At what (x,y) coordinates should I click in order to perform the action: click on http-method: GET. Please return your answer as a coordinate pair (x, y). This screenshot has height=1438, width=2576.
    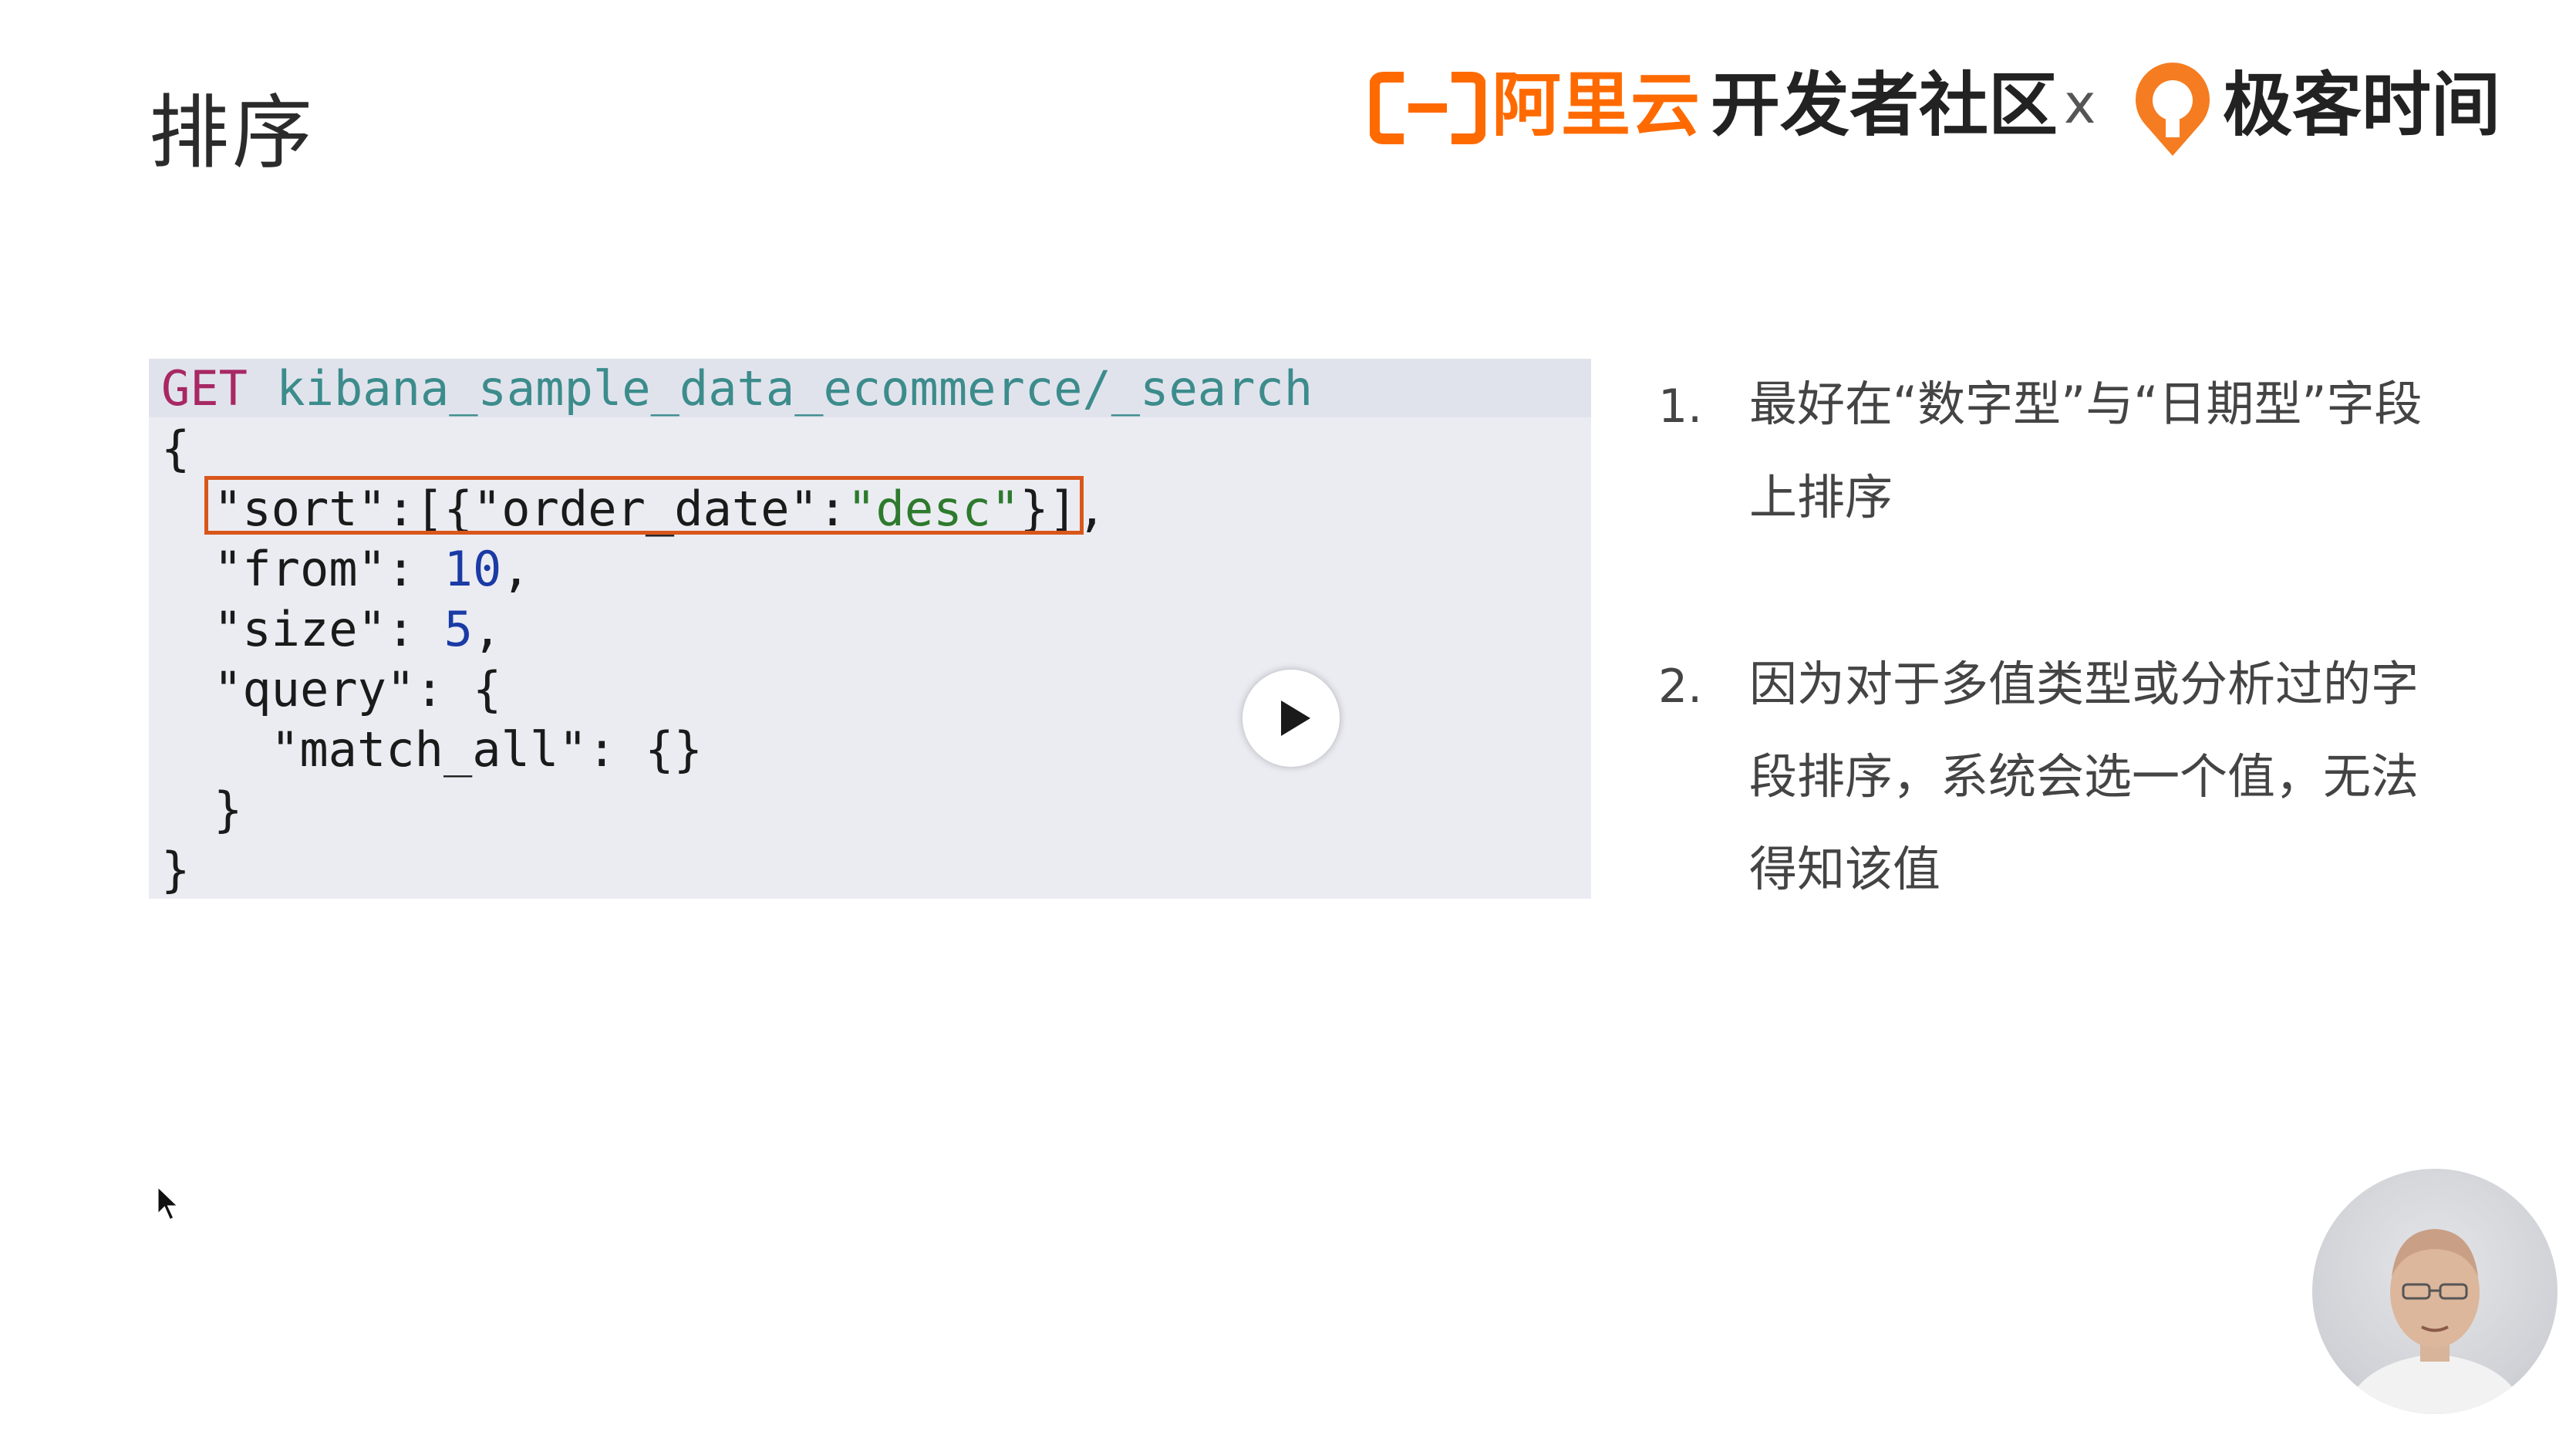
    Looking at the image, I should click on (204, 388).